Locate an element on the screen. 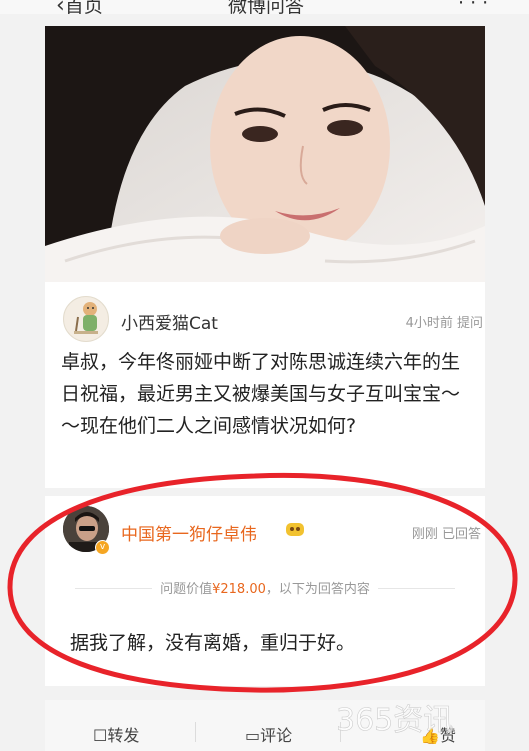 This screenshot has width=529, height=751. asker-name: 小西爱猫Cat is located at coordinates (169, 321).